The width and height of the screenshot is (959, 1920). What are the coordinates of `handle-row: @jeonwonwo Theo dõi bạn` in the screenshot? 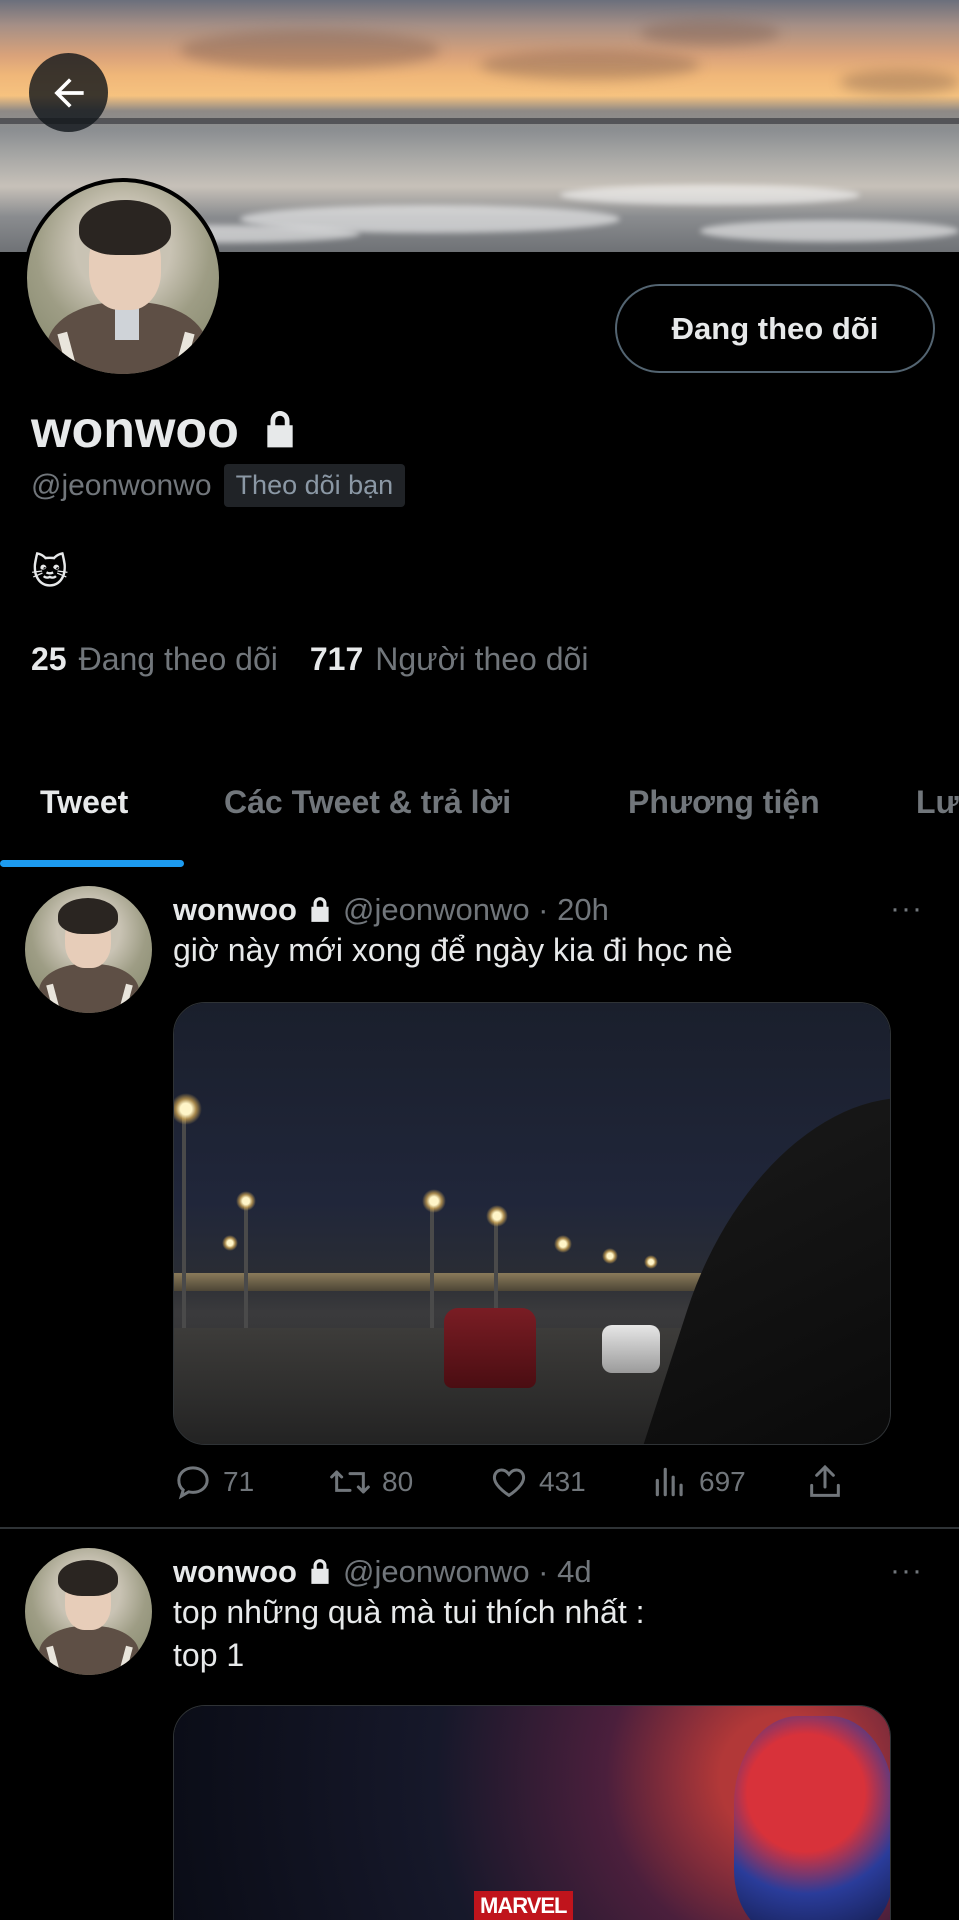 It's located at (218, 485).